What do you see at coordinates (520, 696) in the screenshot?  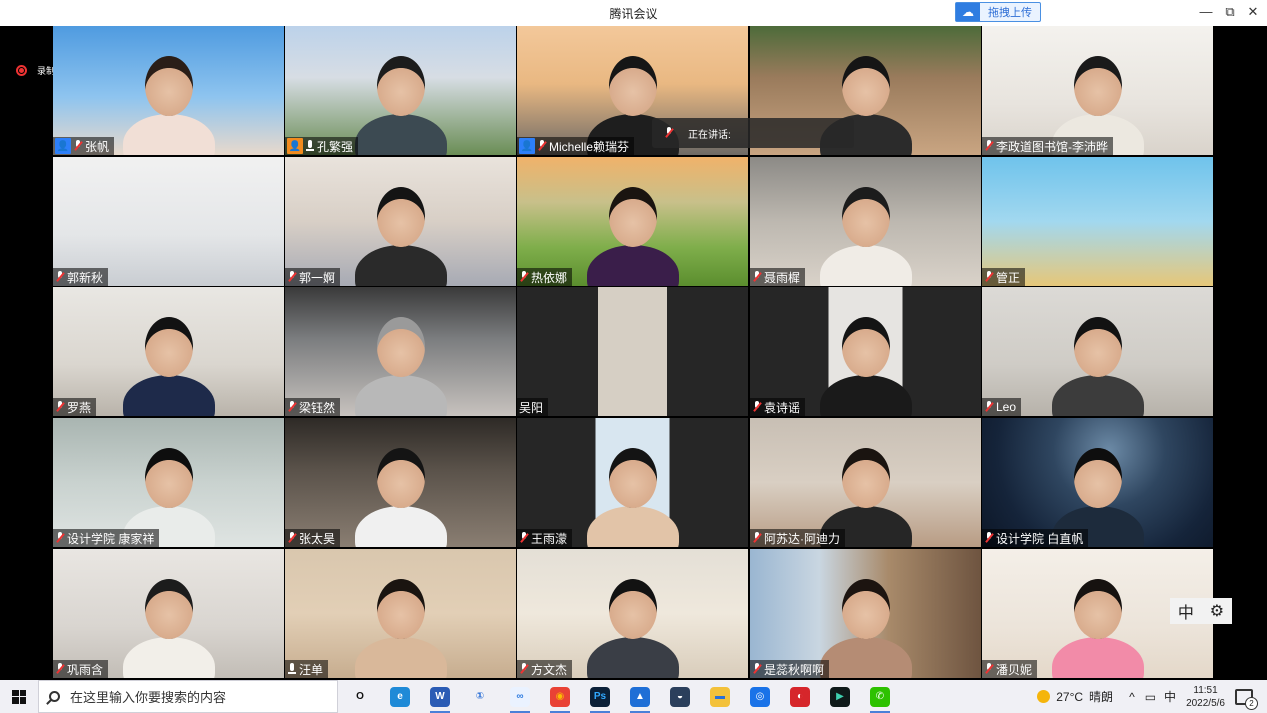 I see `tencent-meeting-taskbar-button: ∞` at bounding box center [520, 696].